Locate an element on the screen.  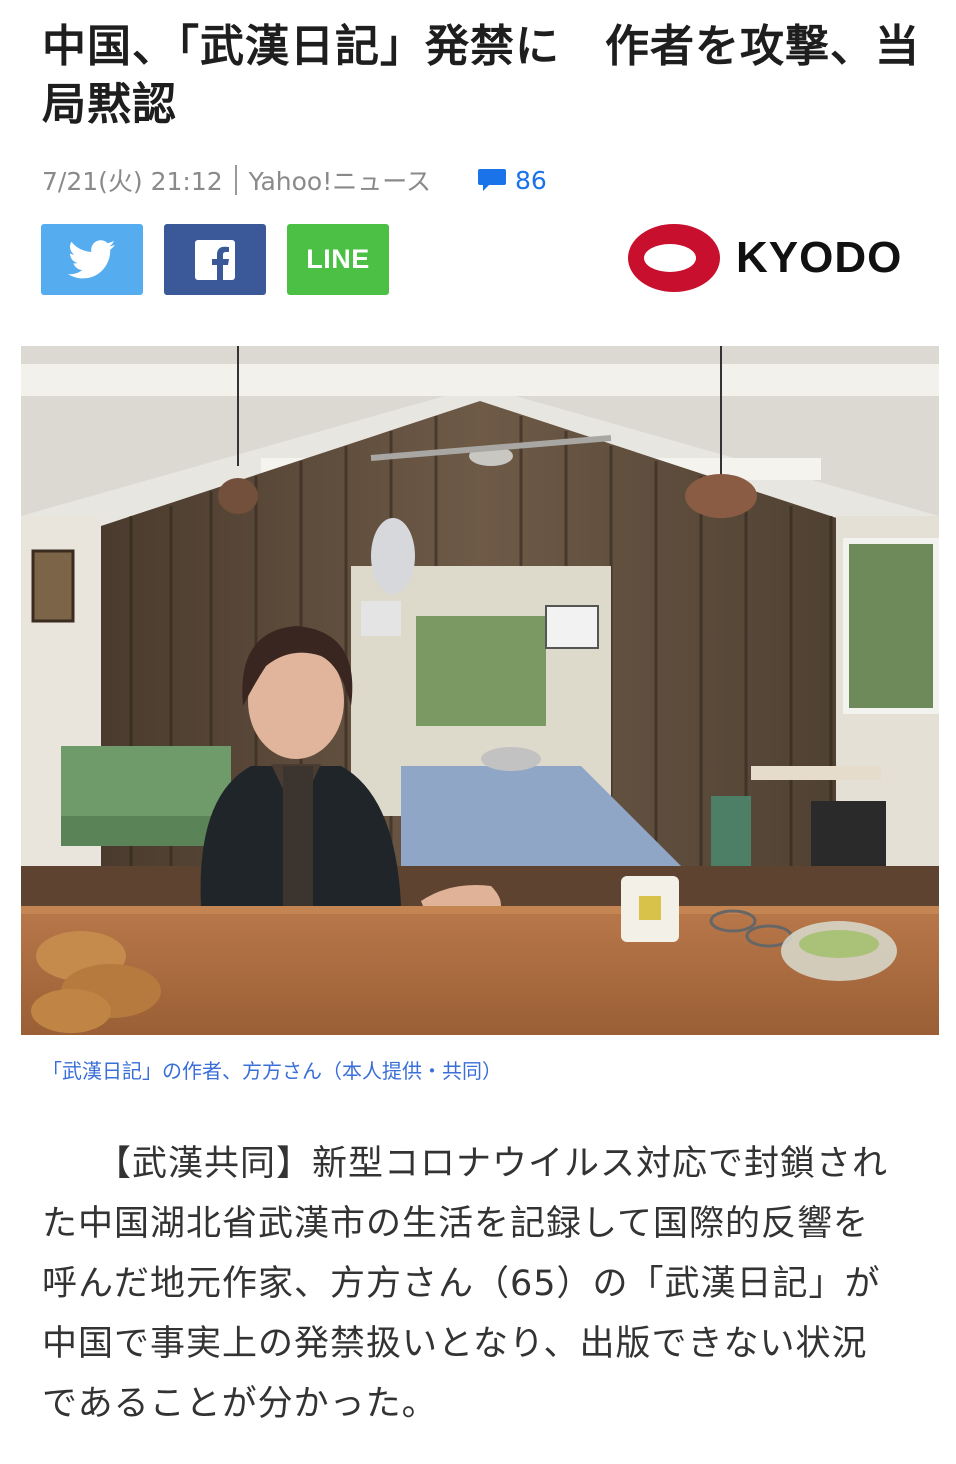
share-twitter-button is located at coordinates (92, 259).